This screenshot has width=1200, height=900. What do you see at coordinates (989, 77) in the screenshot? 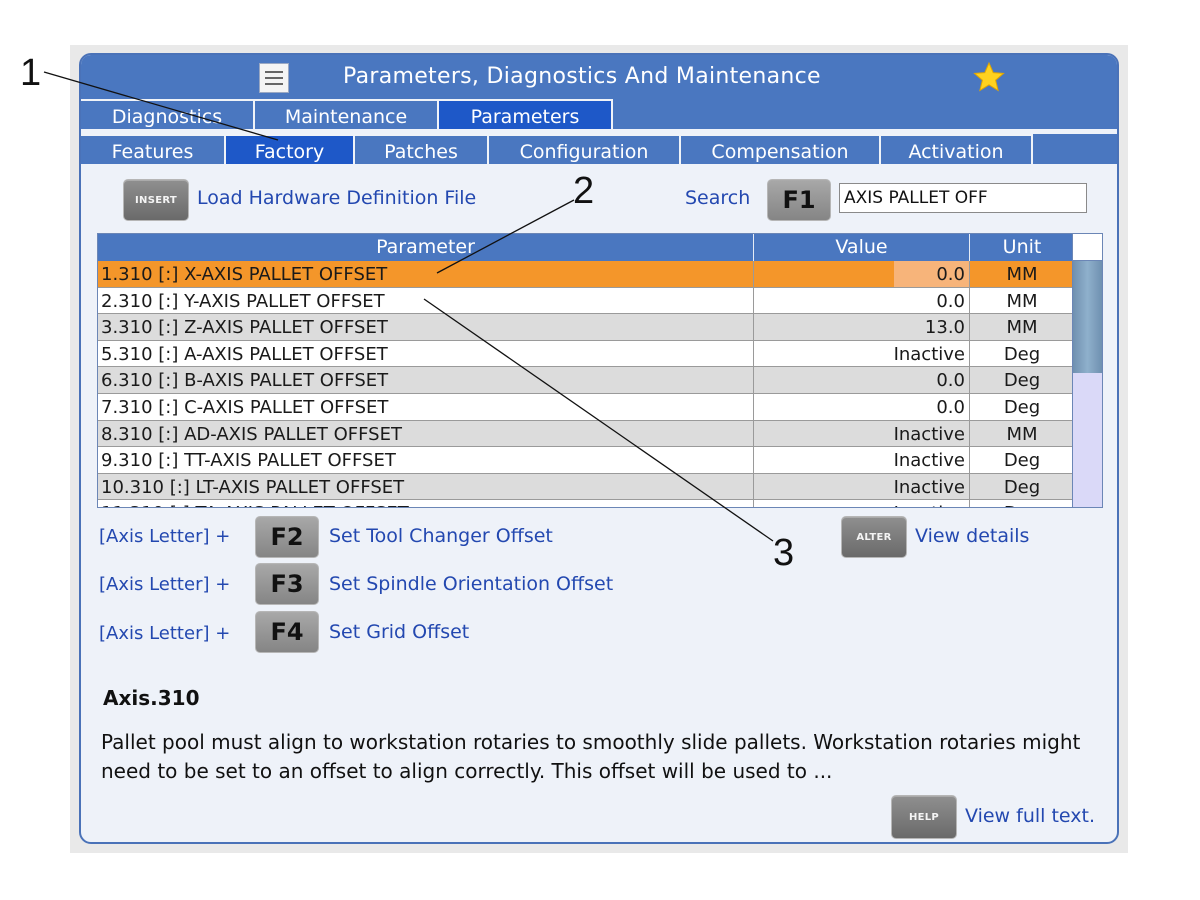
I see `star-icon` at bounding box center [989, 77].